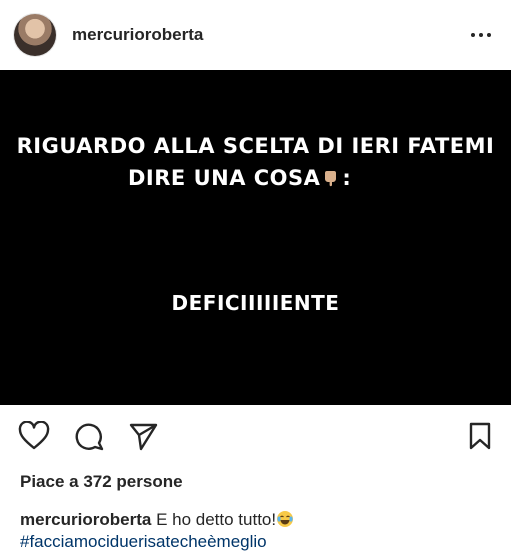  Describe the element at coordinates (331, 179) in the screenshot. I see `backhand-index-pointing-down-icon` at that location.